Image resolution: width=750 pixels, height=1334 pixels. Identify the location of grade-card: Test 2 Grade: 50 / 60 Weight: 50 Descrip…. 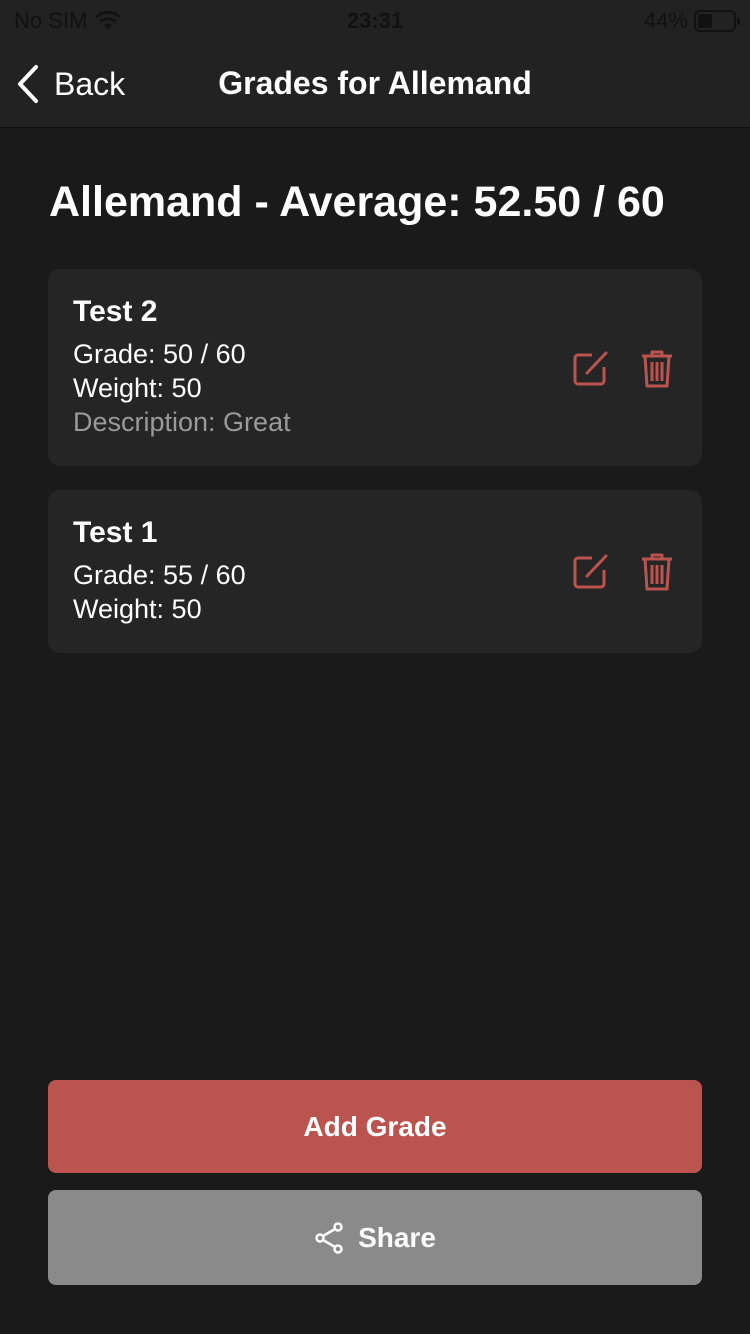
(375, 367).